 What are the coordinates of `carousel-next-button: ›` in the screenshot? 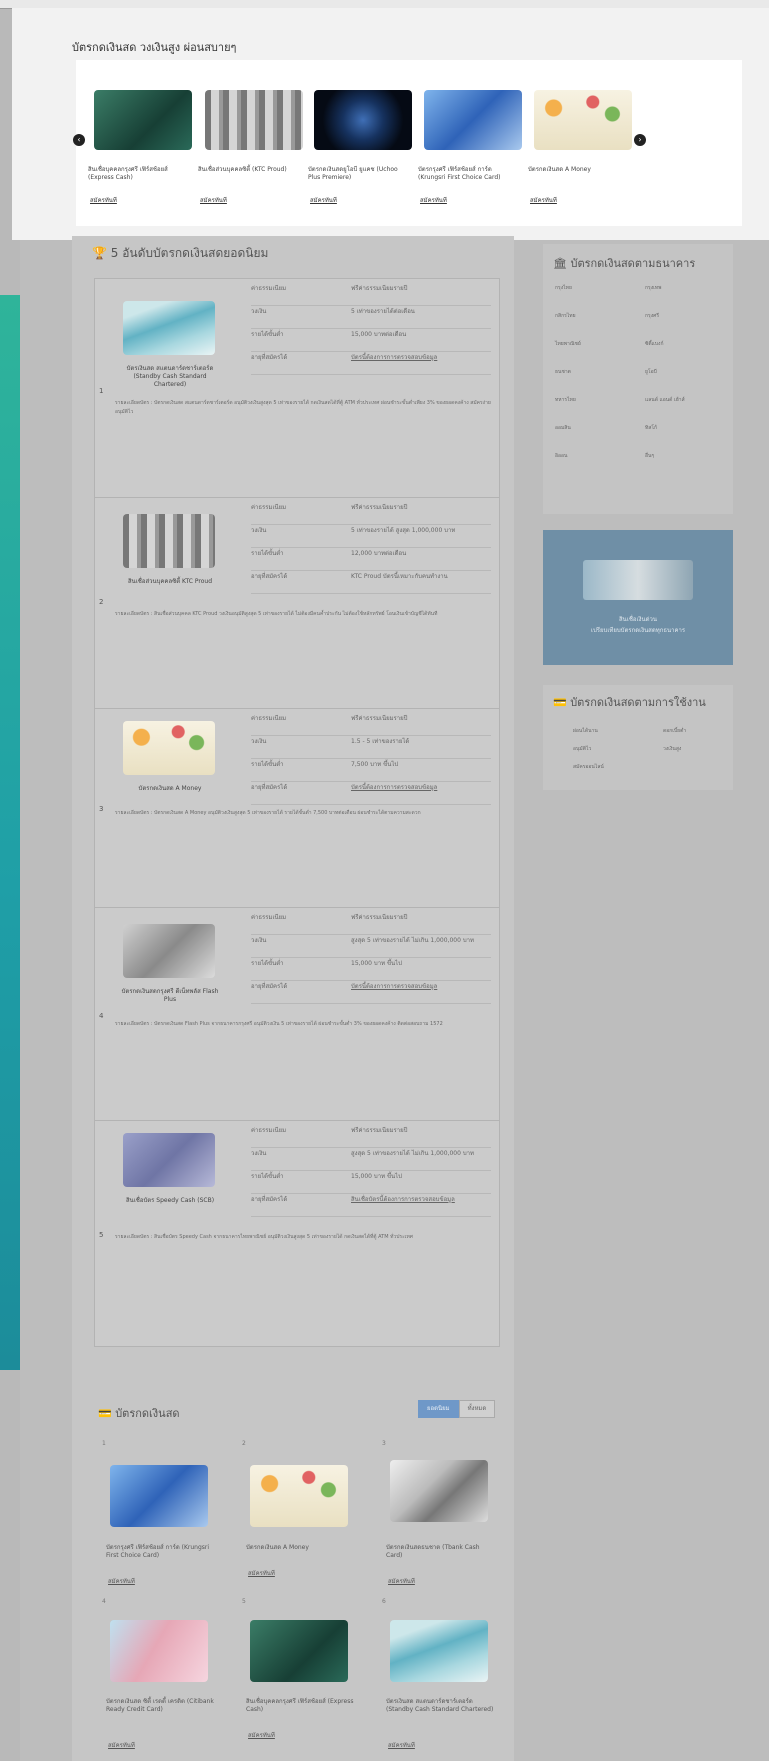 It's located at (640, 140).